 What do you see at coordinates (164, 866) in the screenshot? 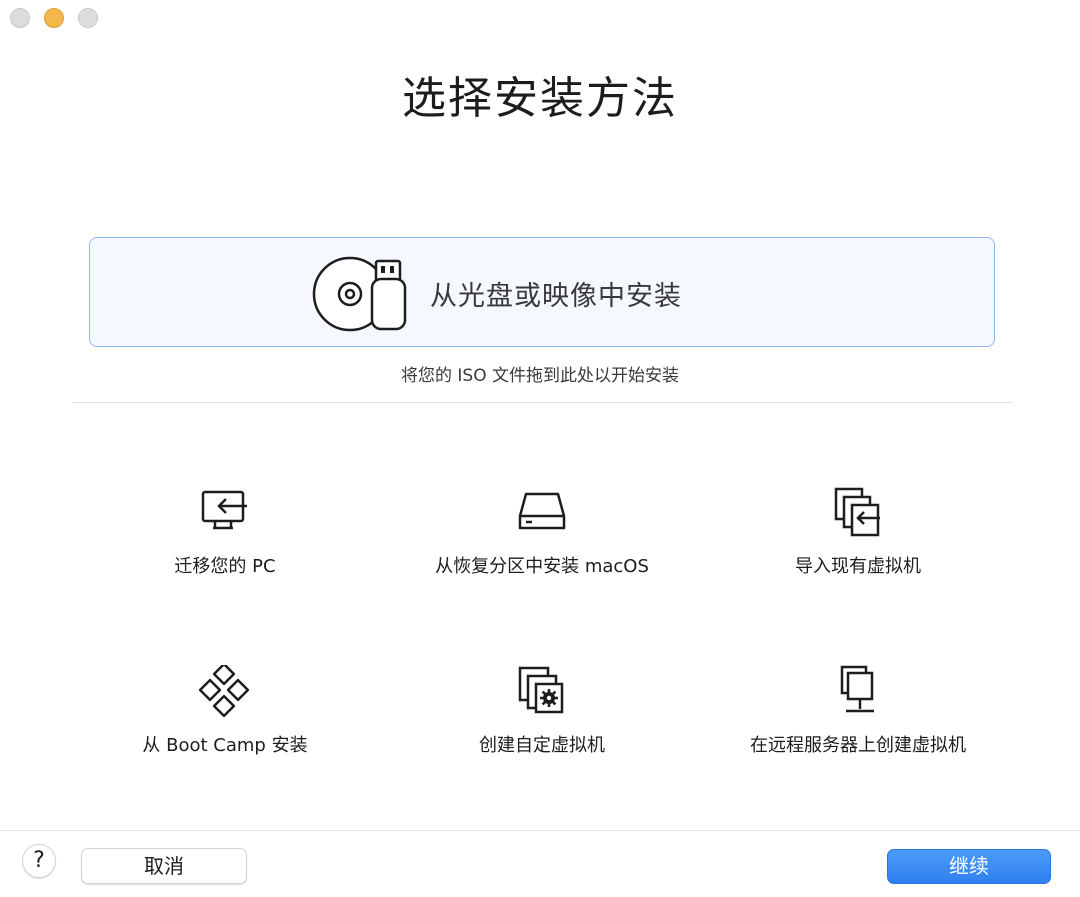
I see `cancel-button: 取消` at bounding box center [164, 866].